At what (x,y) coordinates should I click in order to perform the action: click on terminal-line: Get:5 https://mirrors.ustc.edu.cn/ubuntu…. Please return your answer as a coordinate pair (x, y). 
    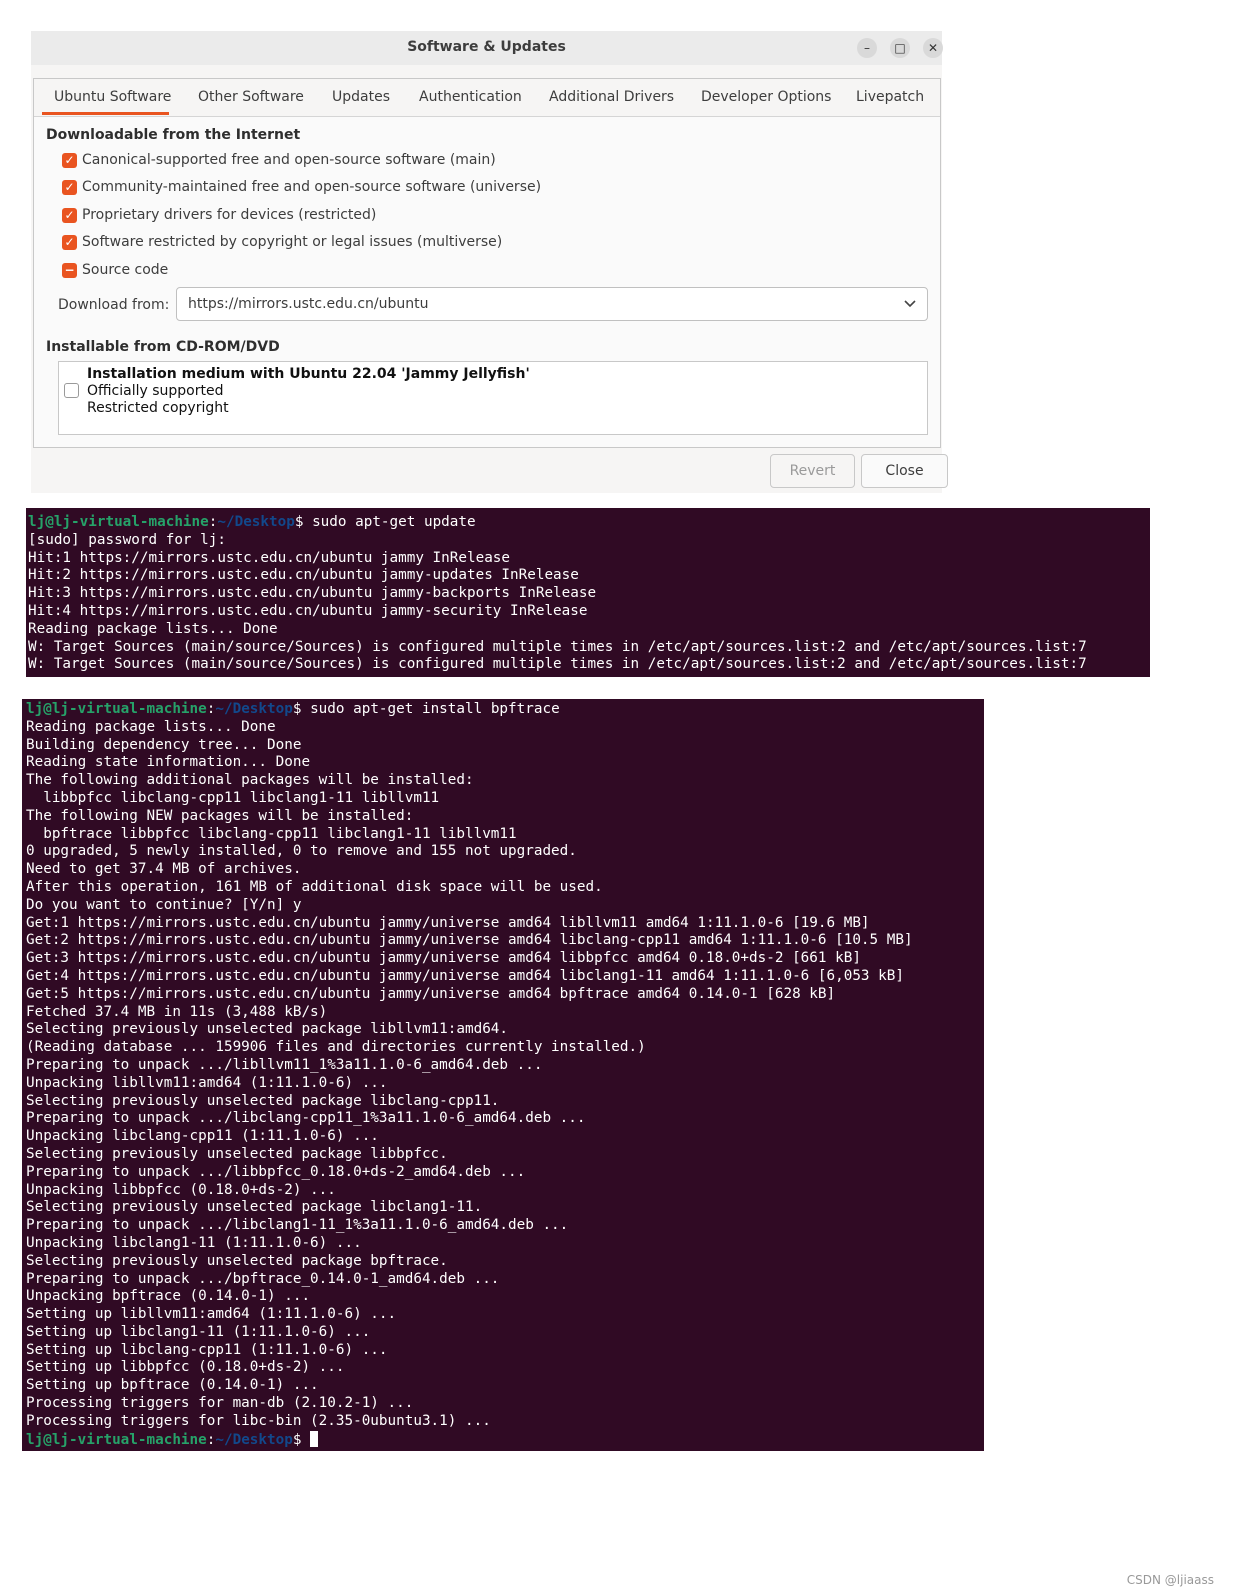
    Looking at the image, I should click on (431, 993).